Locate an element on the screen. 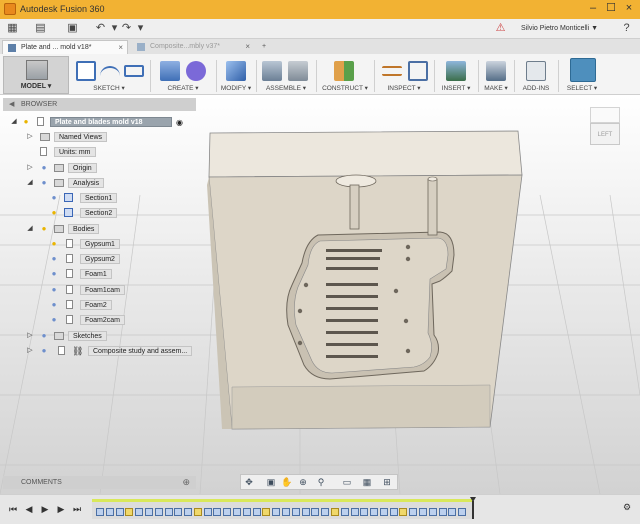 The width and height of the screenshot is (640, 524). activate-radio-icon: ◉ is located at coordinates (179, 123).